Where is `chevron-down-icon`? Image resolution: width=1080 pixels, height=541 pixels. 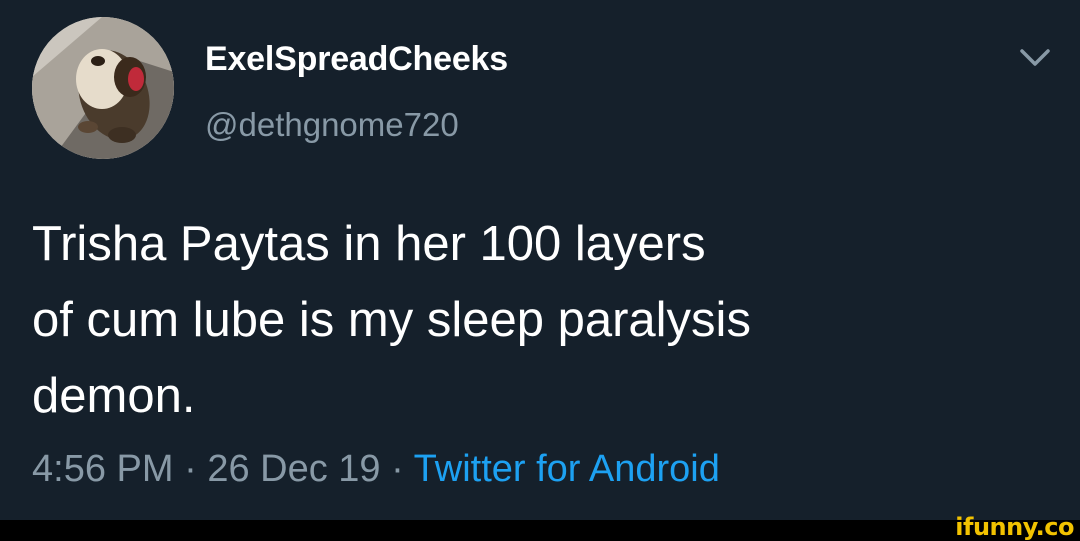 chevron-down-icon is located at coordinates (1035, 58).